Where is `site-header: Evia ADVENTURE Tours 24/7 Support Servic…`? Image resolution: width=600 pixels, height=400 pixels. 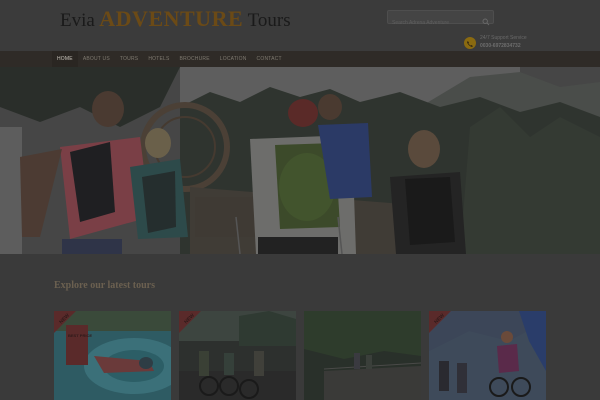
site-header: Evia ADVENTURE Tours 24/7 Support Servic… is located at coordinates (300, 25).